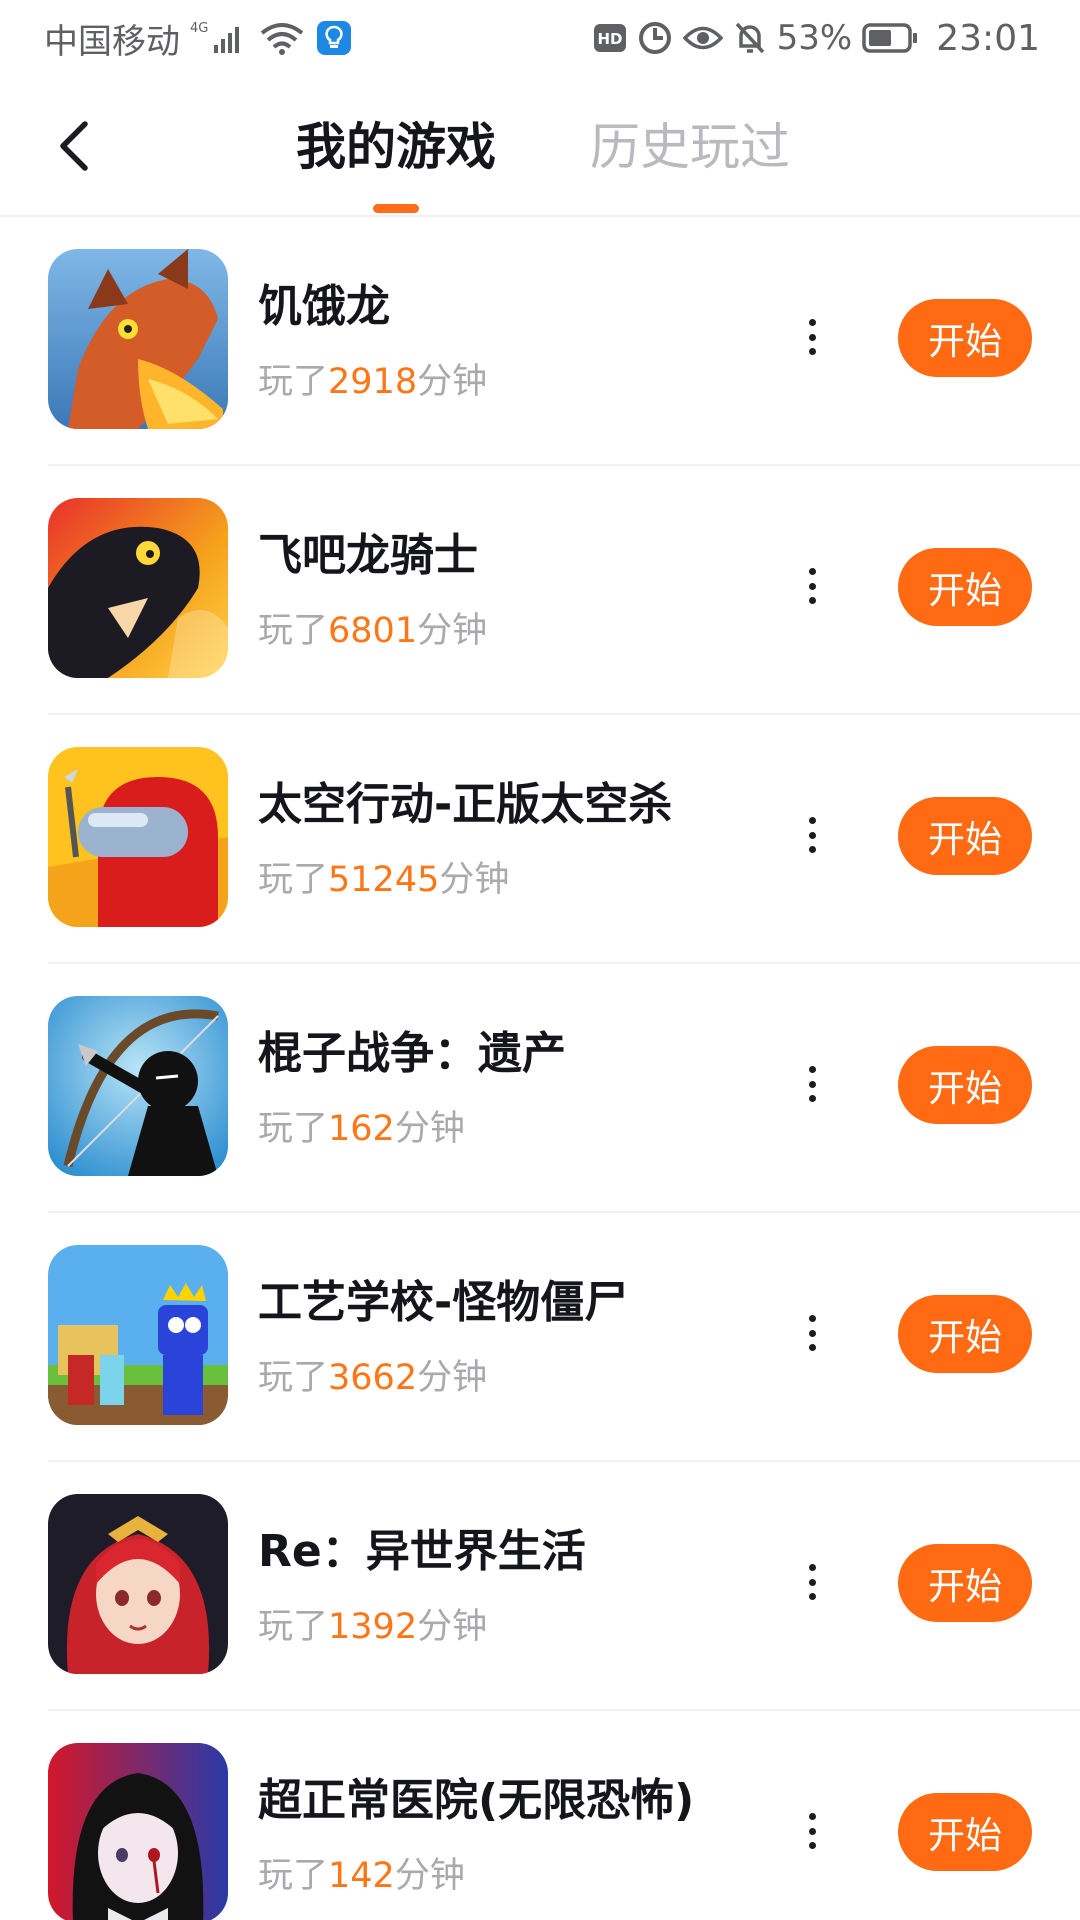 Image resolution: width=1080 pixels, height=1920 pixels. Describe the element at coordinates (540, 1337) in the screenshot. I see `list-item: 工艺学校-怪物僵尸 玩了3662分钟 开始` at that location.